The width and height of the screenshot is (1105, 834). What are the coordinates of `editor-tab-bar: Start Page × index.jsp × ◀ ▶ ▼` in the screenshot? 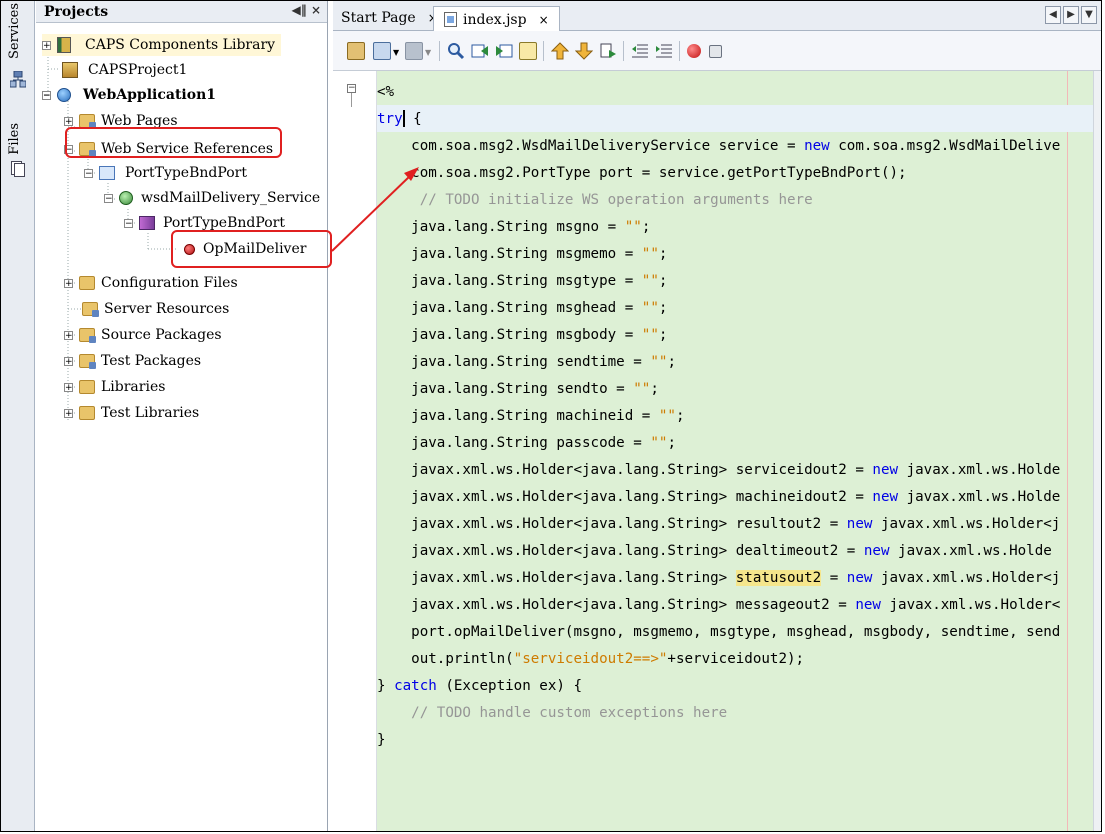 It's located at (717, 16).